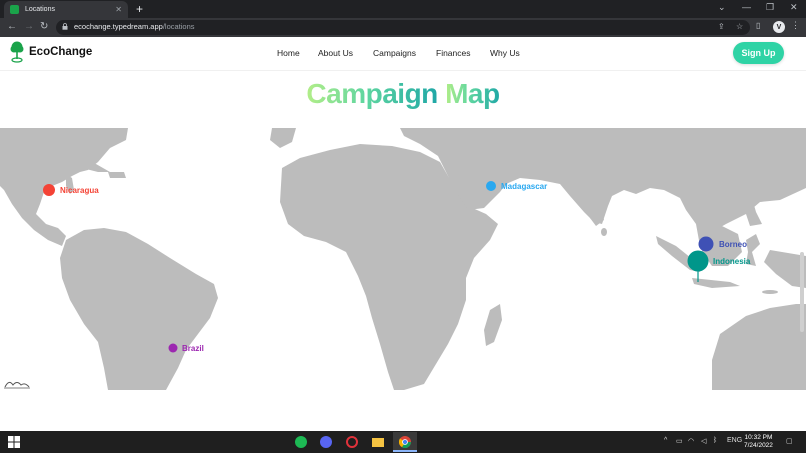  Describe the element at coordinates (139, 309) in the screenshot. I see `south-america-land` at that location.